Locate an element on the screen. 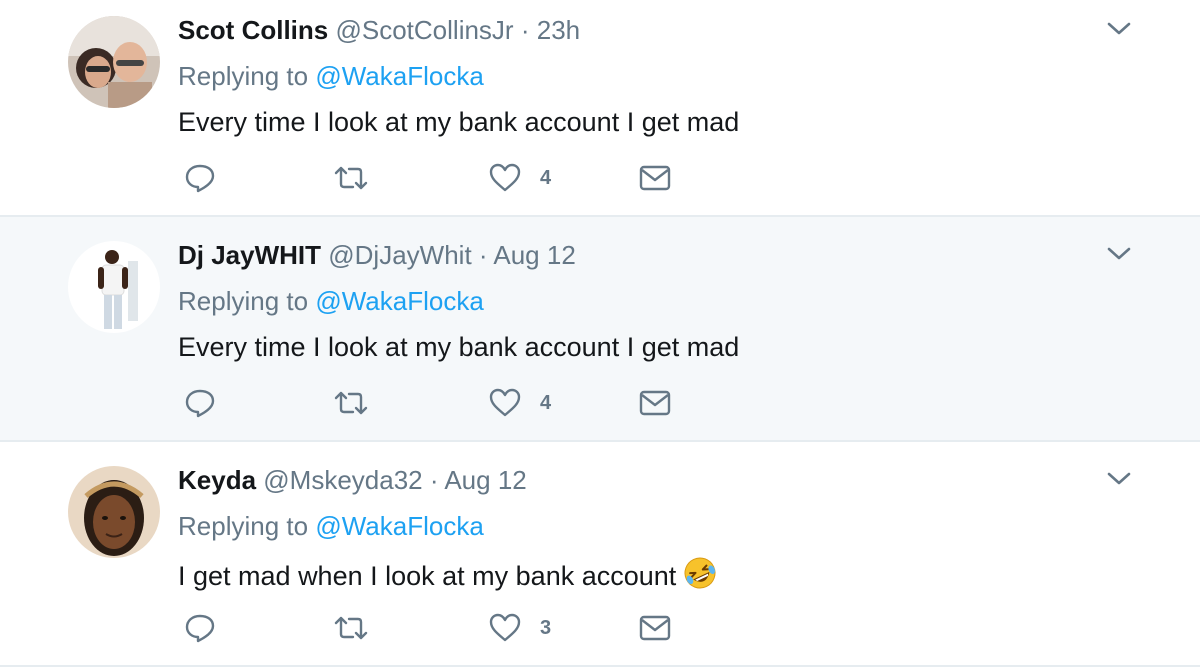 The width and height of the screenshot is (1200, 667). tweet-header: Dj JayWHIT @DjJayWhit · Aug 12 is located at coordinates (377, 255).